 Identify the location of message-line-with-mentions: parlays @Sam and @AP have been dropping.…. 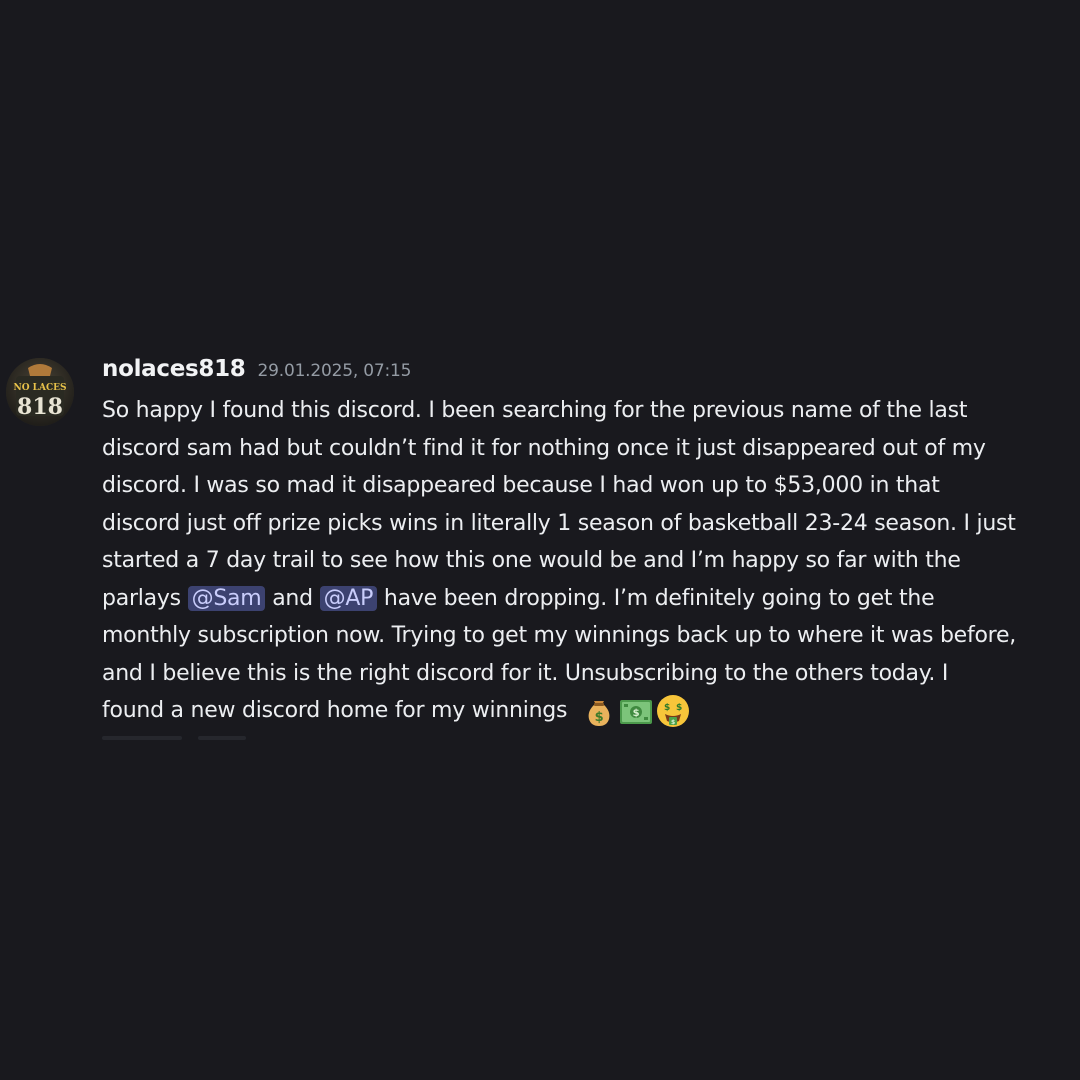
(590, 599).